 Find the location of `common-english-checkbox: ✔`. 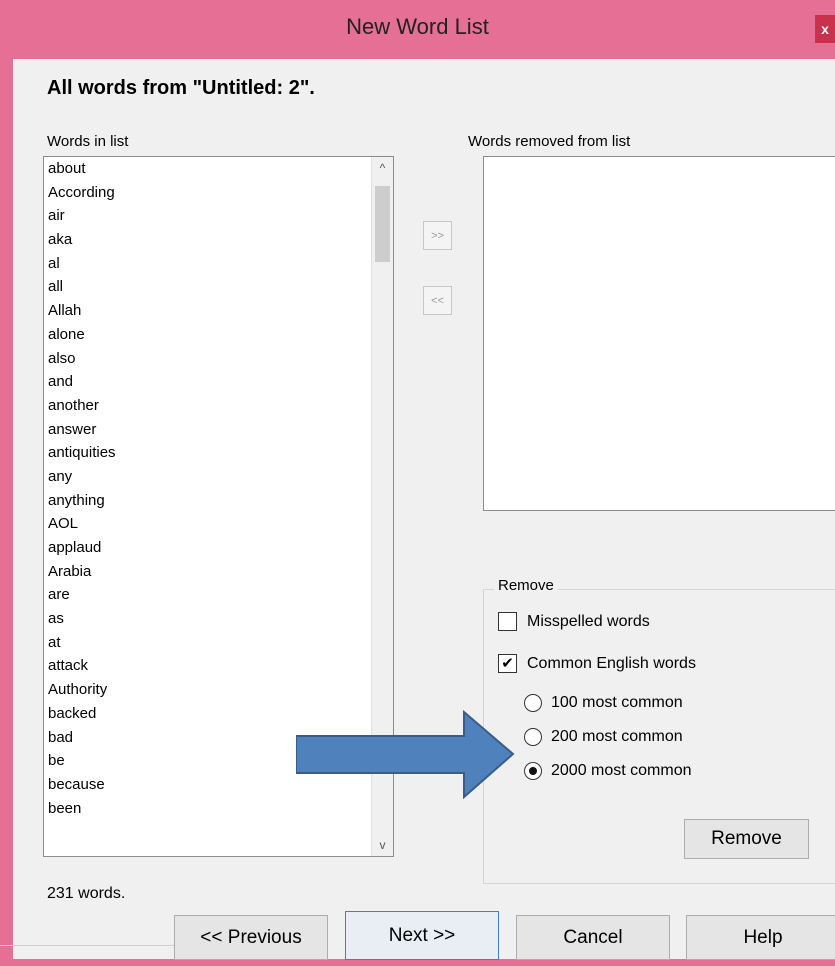

common-english-checkbox: ✔ is located at coordinates (507, 663).